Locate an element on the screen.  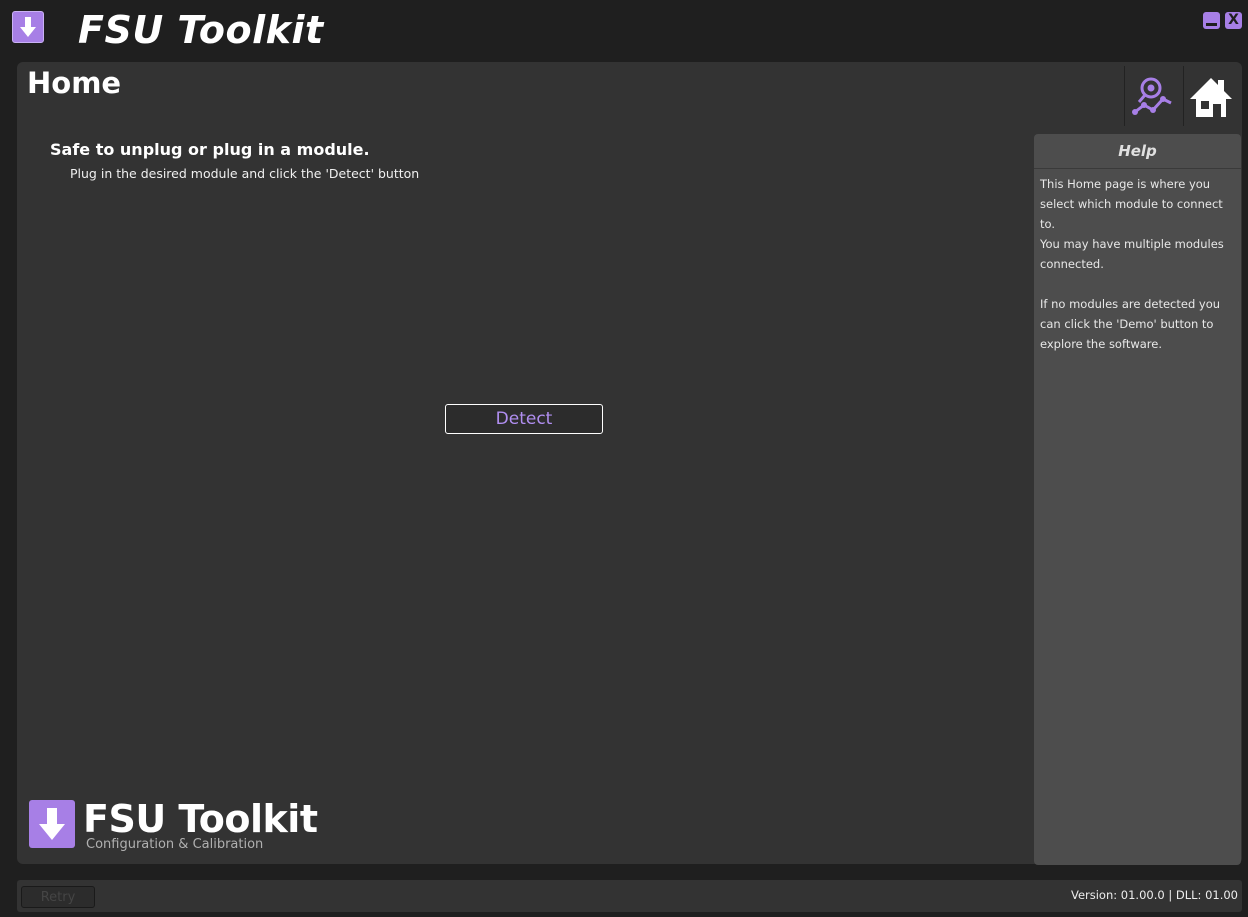
status-heading: Safe to unplug or plug in a module. is located at coordinates (210, 149).